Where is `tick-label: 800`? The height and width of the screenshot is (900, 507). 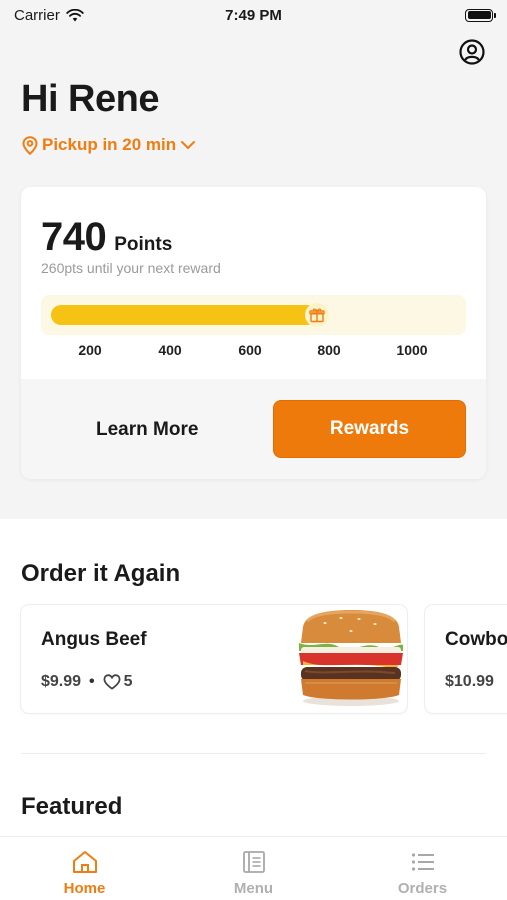 tick-label: 800 is located at coordinates (329, 350).